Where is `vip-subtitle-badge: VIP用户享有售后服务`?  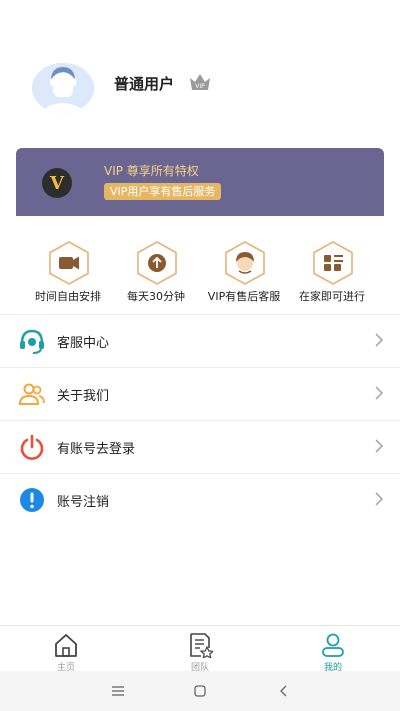 vip-subtitle-badge: VIP用户享有售后服务 is located at coordinates (163, 191).